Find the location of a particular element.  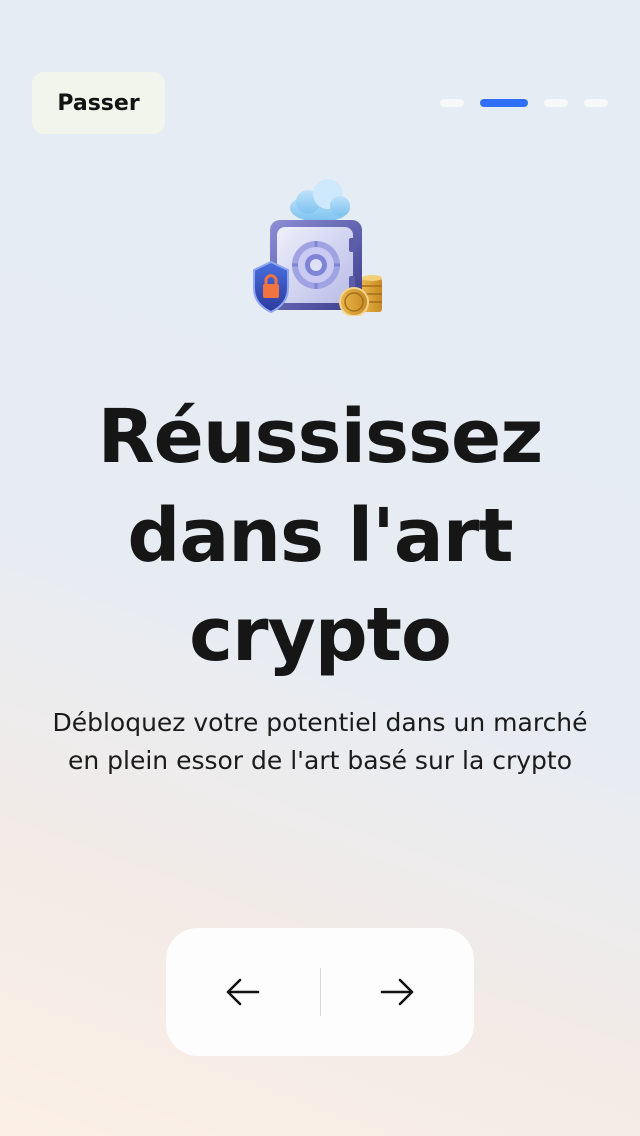

subtitle-line-1: Débloquez votre potentiel dans un marché is located at coordinates (320, 722).